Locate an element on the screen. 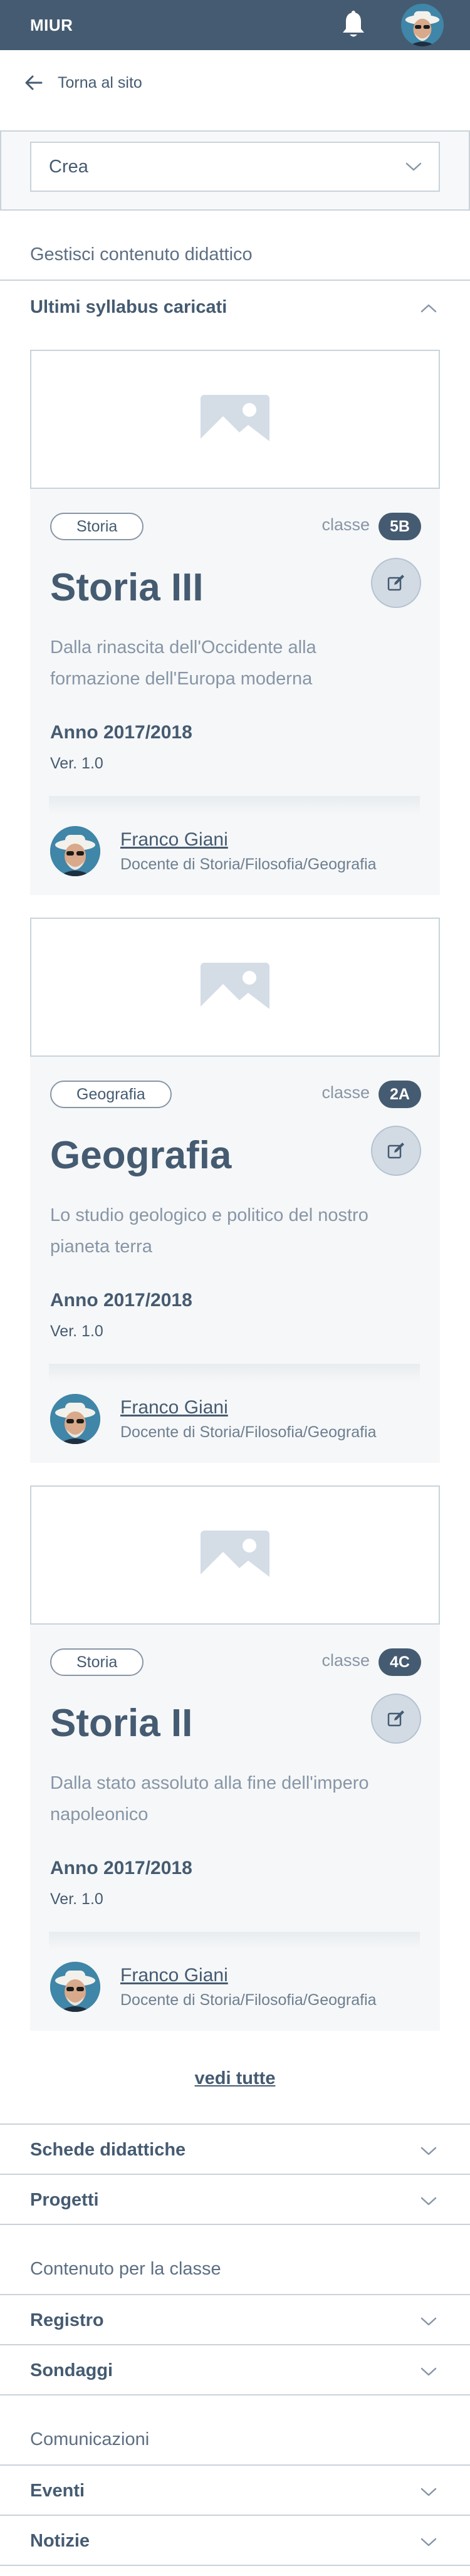 The height and width of the screenshot is (2576, 470). see-all-row: vedi tutte is located at coordinates (235, 2078).